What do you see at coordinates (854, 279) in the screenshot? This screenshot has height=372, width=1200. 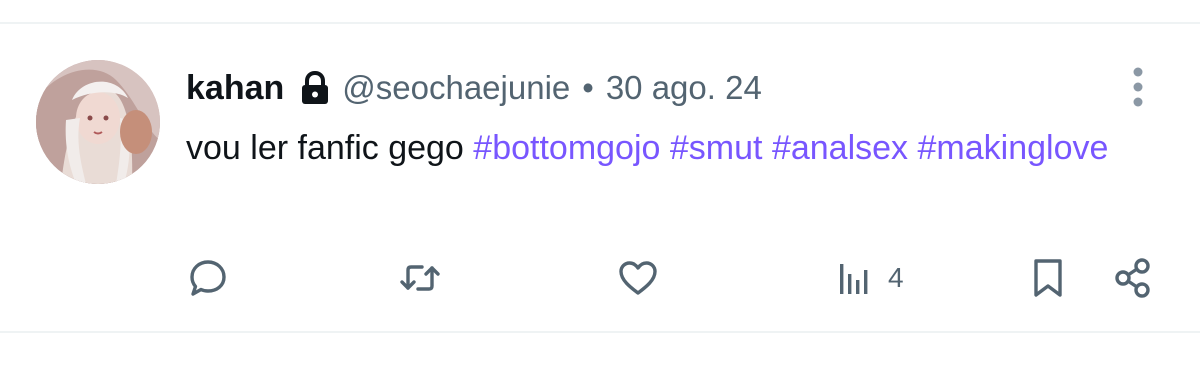 I see `views-chart-icon` at bounding box center [854, 279].